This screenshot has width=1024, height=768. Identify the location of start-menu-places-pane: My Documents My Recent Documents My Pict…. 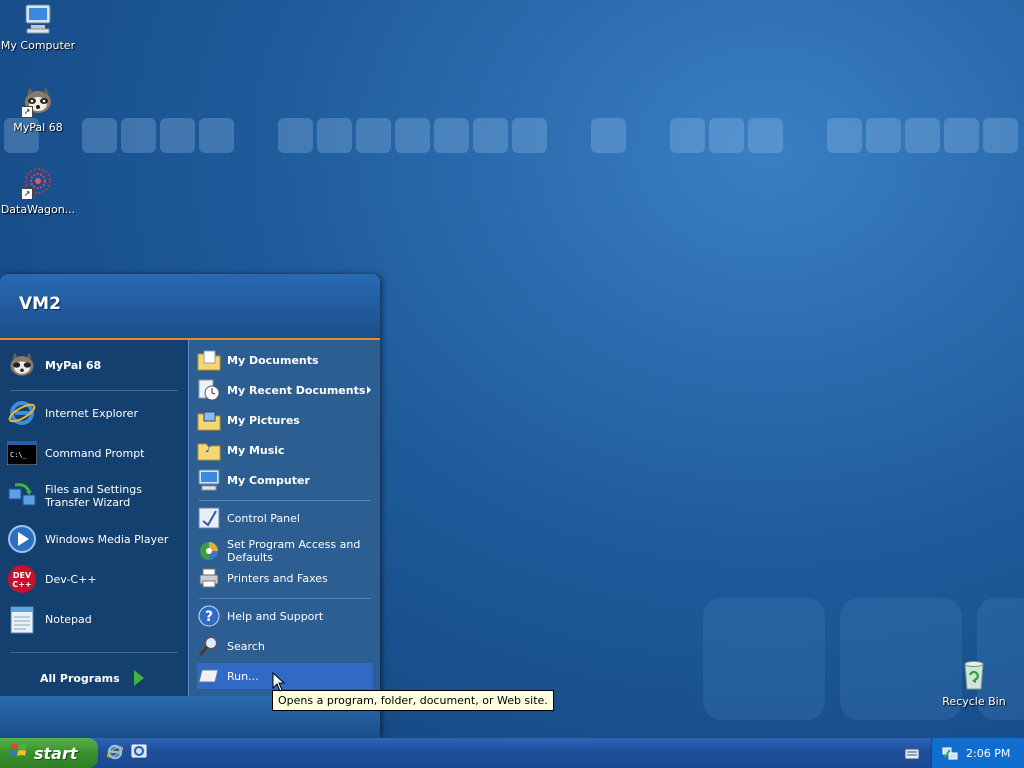
(284, 518).